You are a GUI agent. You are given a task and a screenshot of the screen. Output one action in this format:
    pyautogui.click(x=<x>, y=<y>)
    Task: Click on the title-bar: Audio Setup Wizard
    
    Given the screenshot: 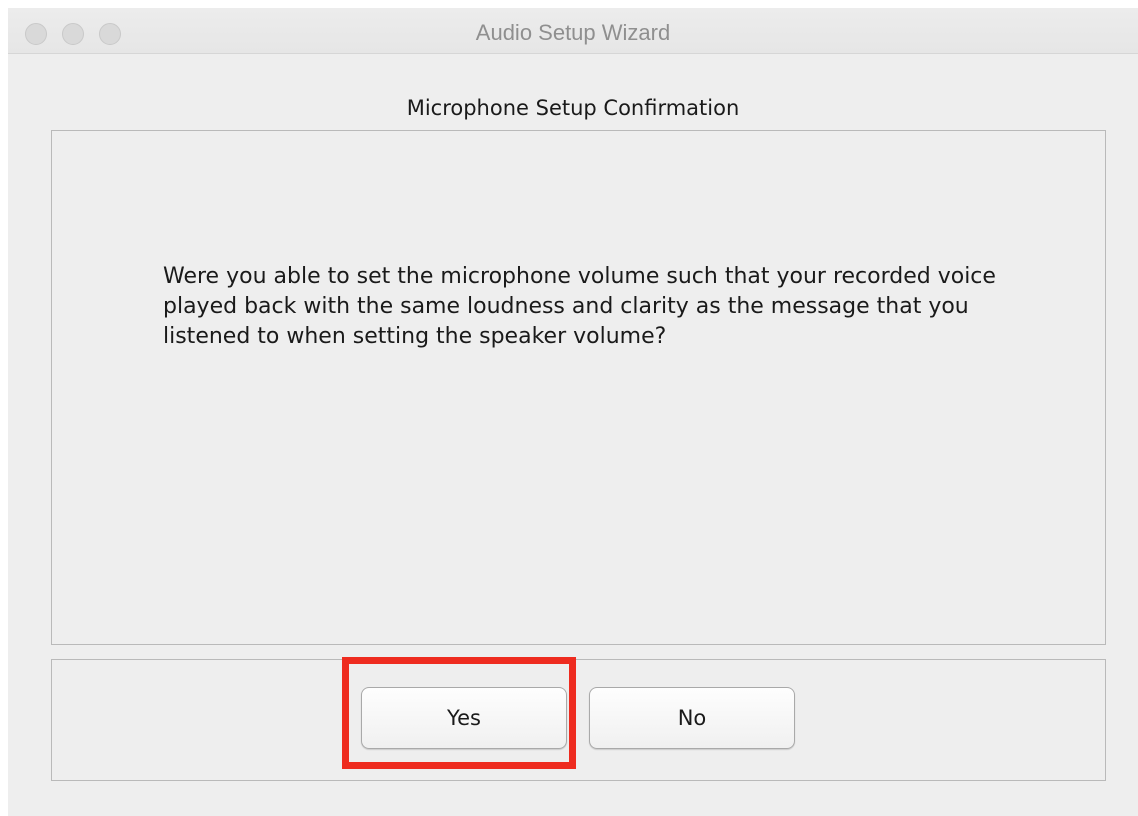 What is the action you would take?
    pyautogui.click(x=573, y=31)
    